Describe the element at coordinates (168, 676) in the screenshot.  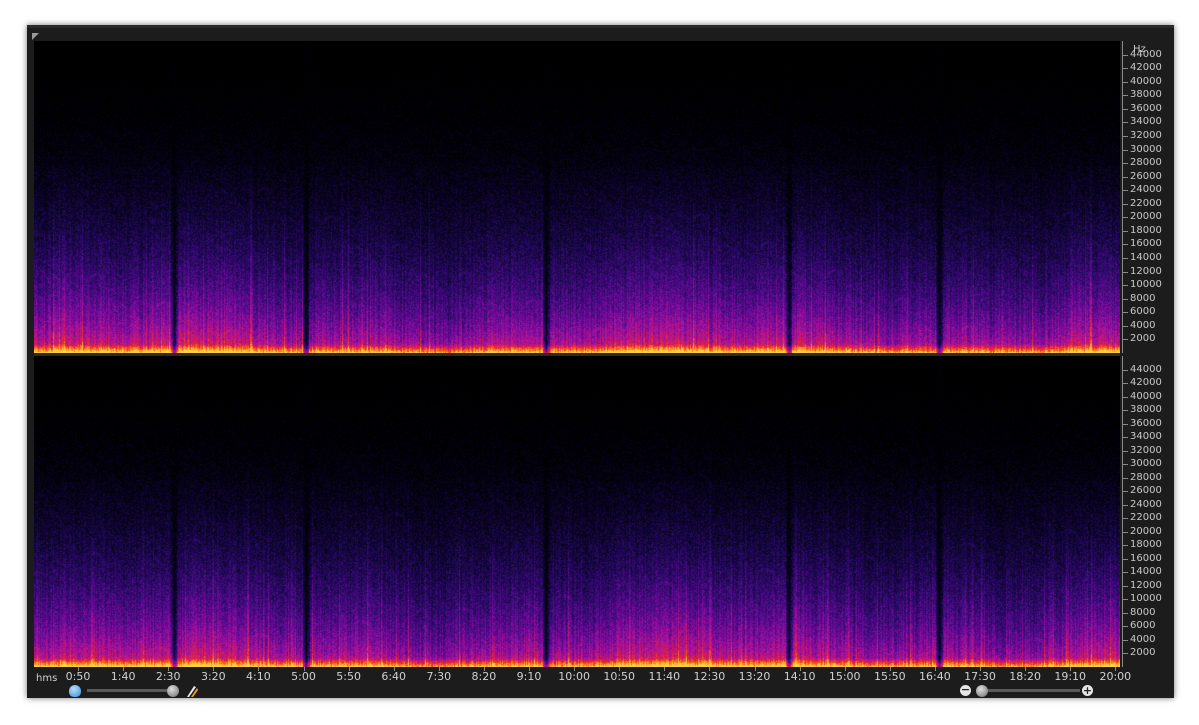
I see `time-tick-label: 2:30` at that location.